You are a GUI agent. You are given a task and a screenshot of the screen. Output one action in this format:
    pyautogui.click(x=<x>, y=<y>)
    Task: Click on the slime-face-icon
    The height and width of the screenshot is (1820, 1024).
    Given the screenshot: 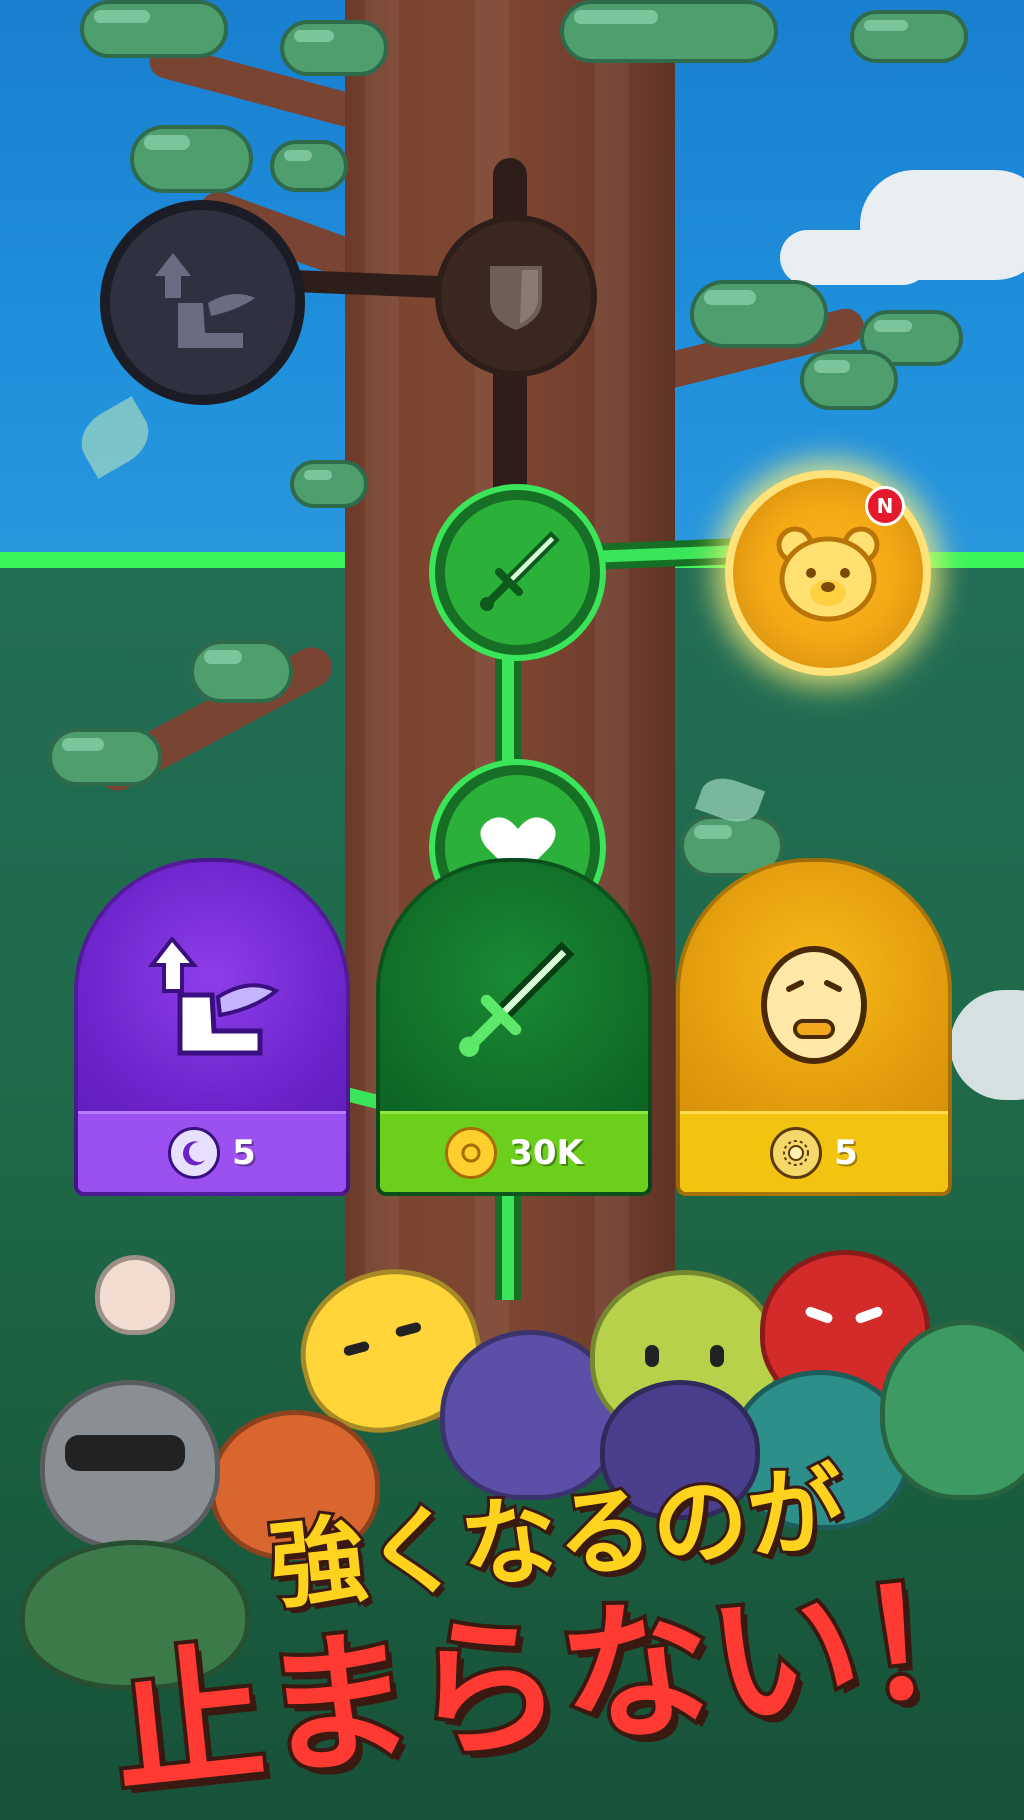 What is the action you would take?
    pyautogui.click(x=814, y=1005)
    